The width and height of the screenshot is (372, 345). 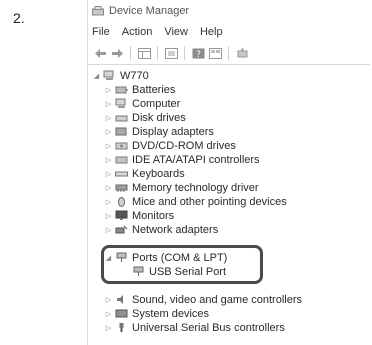 I want to click on tree-item-usb-controllers: ▷ Universal Serial Bus controllers, so click(x=195, y=327).